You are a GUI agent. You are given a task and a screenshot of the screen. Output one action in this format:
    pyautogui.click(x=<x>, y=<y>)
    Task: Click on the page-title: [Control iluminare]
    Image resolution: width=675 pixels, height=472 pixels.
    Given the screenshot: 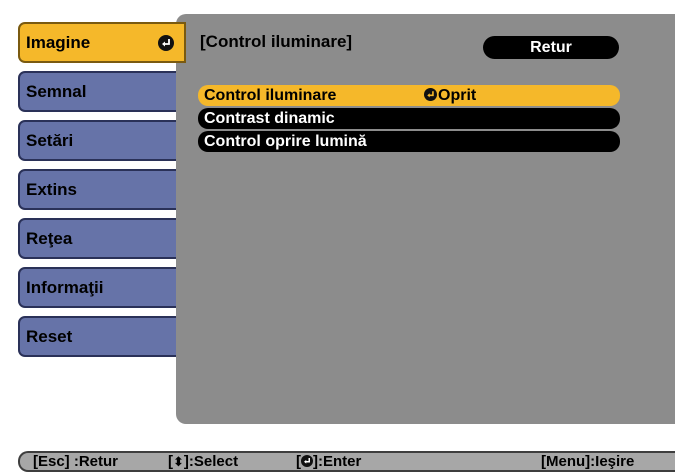 What is the action you would take?
    pyautogui.click(x=276, y=41)
    